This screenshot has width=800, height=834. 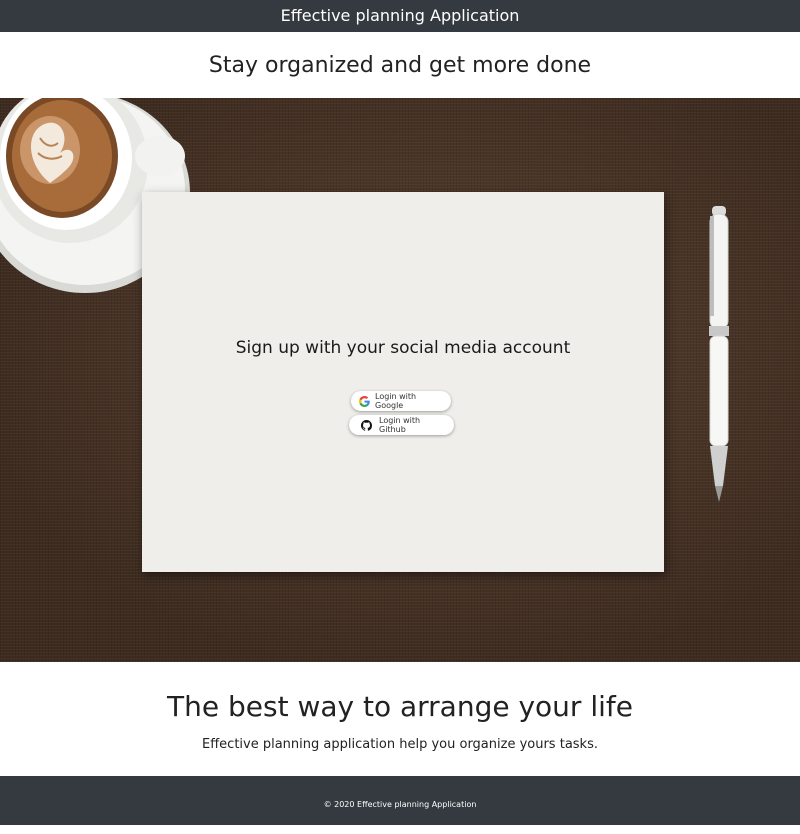 I want to click on subtitle-band: Stay organized and get more done, so click(x=400, y=65).